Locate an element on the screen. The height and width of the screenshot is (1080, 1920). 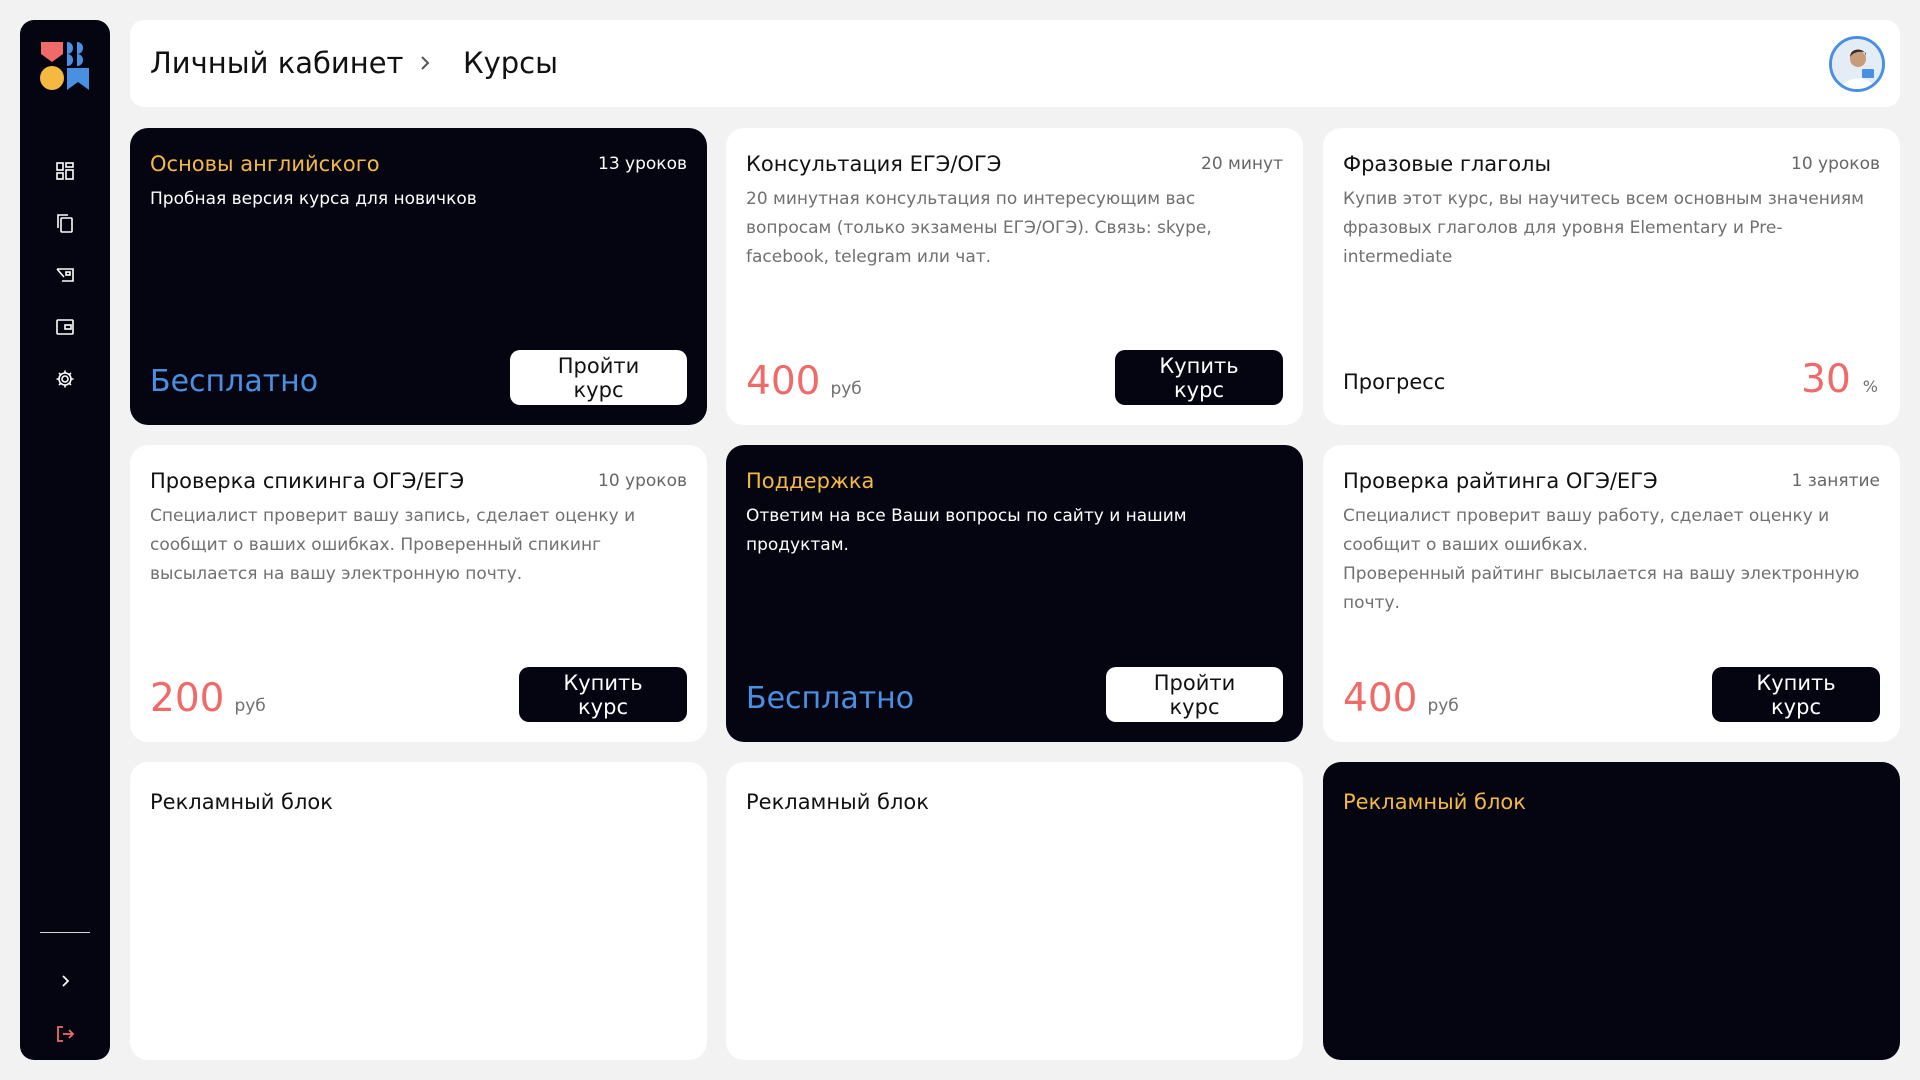
card-title: Консультация ЕГЭ/ОГЭ is located at coordinates (874, 164).